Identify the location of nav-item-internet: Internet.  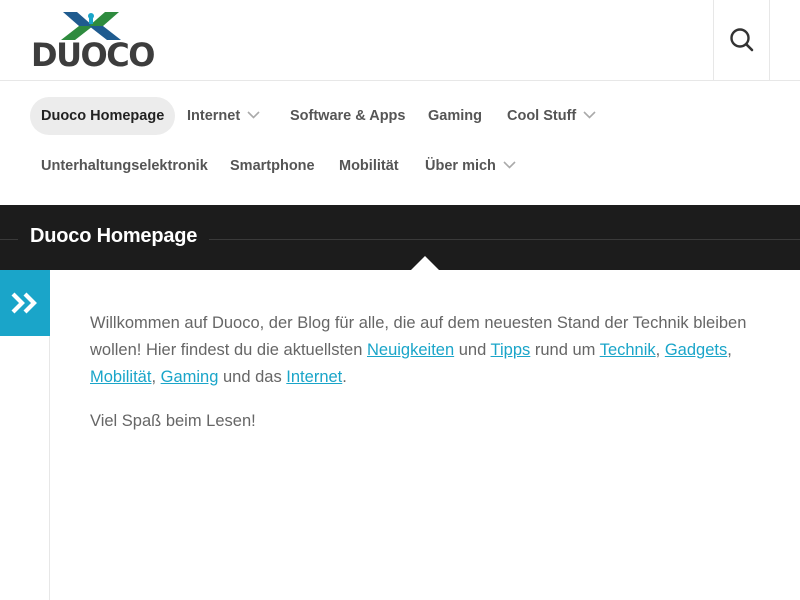
(223, 116).